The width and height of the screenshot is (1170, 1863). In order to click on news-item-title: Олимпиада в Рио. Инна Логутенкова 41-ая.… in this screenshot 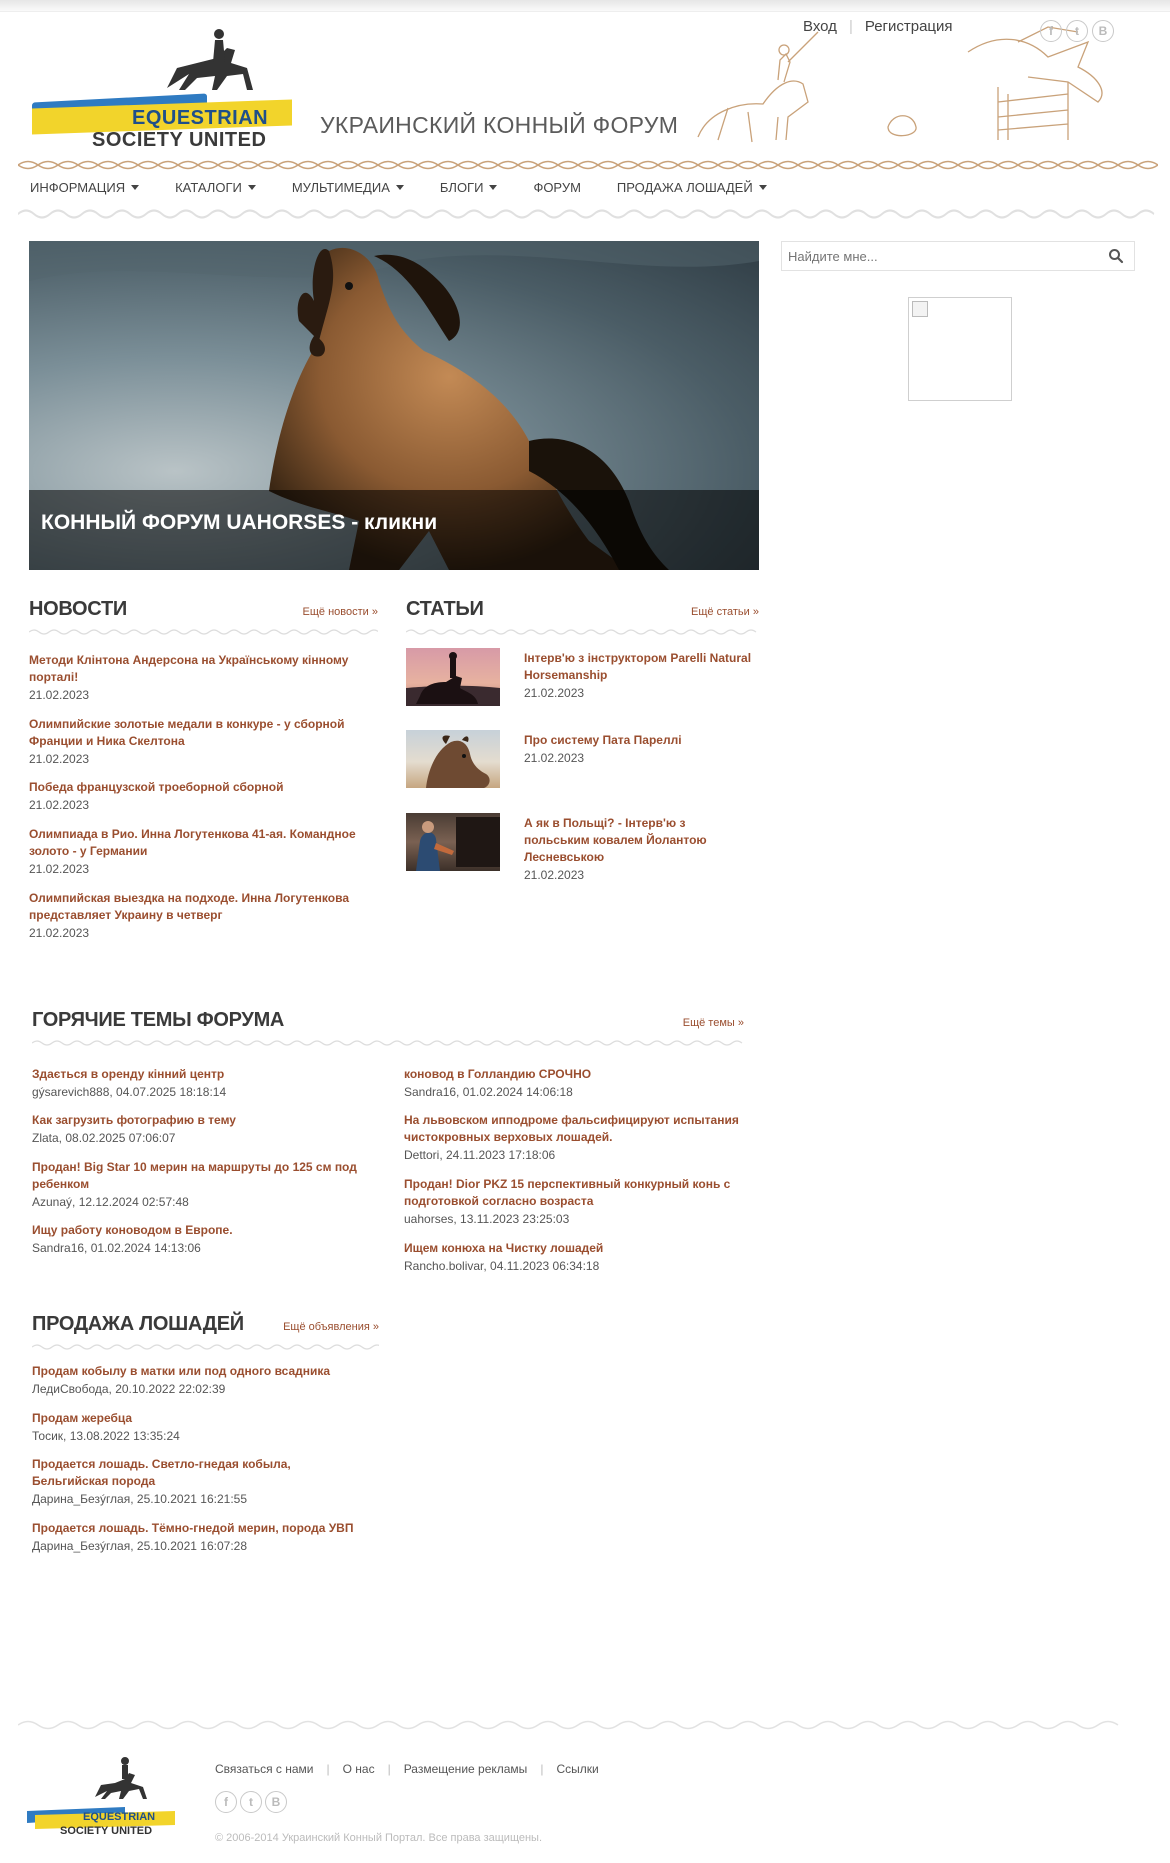, I will do `click(209, 843)`.